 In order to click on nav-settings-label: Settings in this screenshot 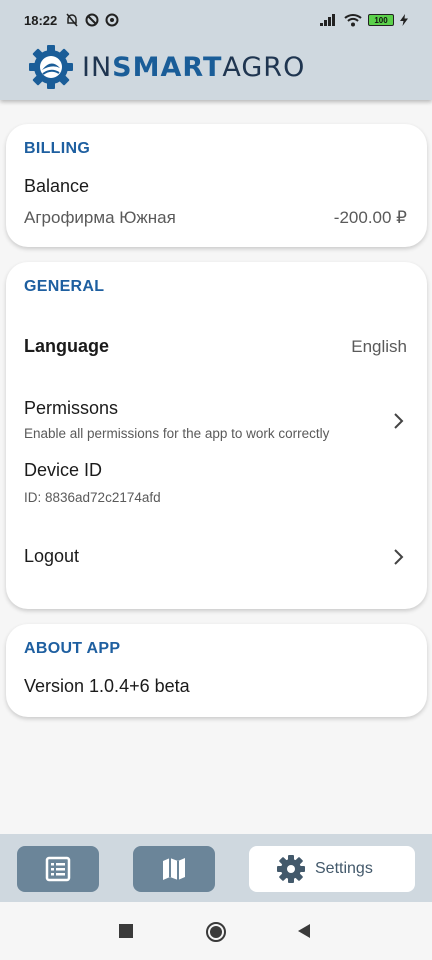, I will do `click(344, 868)`.